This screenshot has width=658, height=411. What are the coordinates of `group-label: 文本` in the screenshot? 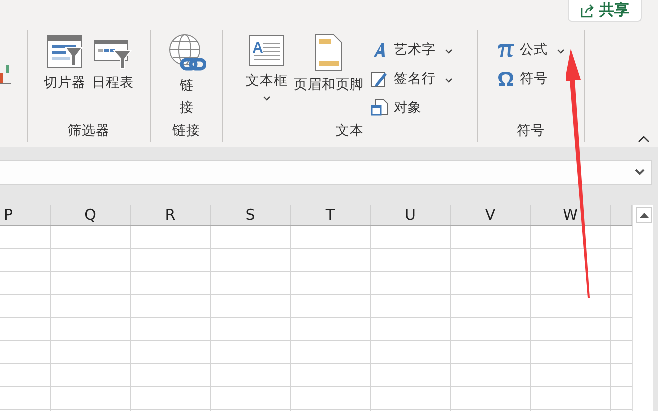 It's located at (350, 131).